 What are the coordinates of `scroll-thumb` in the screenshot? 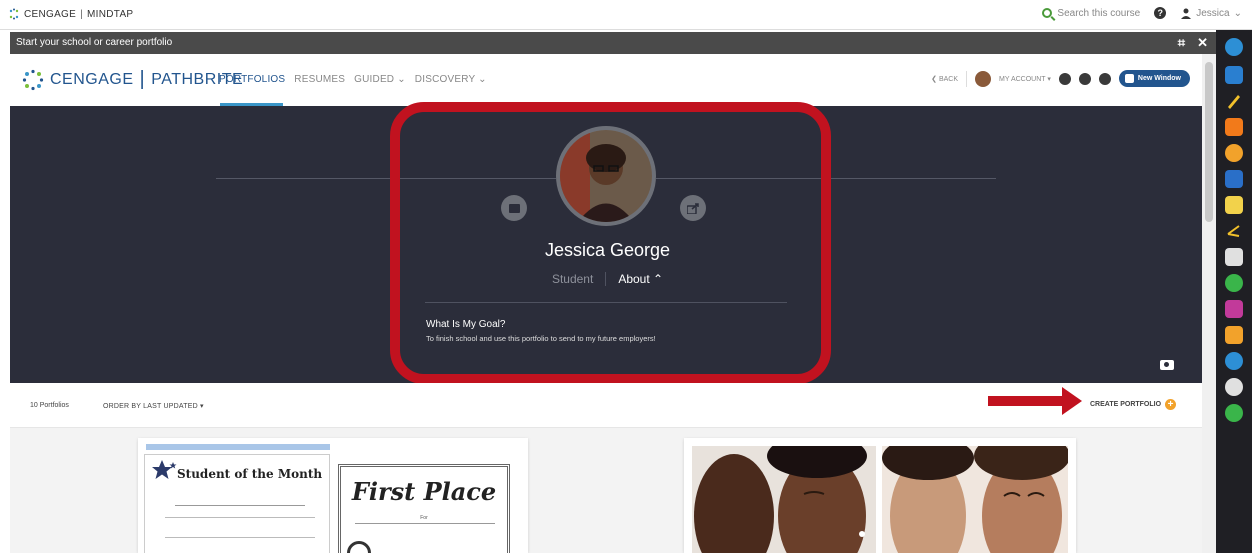 It's located at (1209, 142).